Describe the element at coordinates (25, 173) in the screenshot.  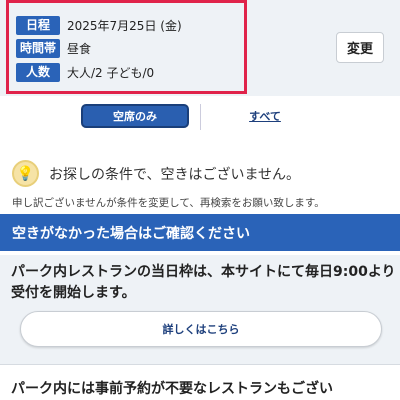
I see `lightbulb-icon: 💡` at that location.